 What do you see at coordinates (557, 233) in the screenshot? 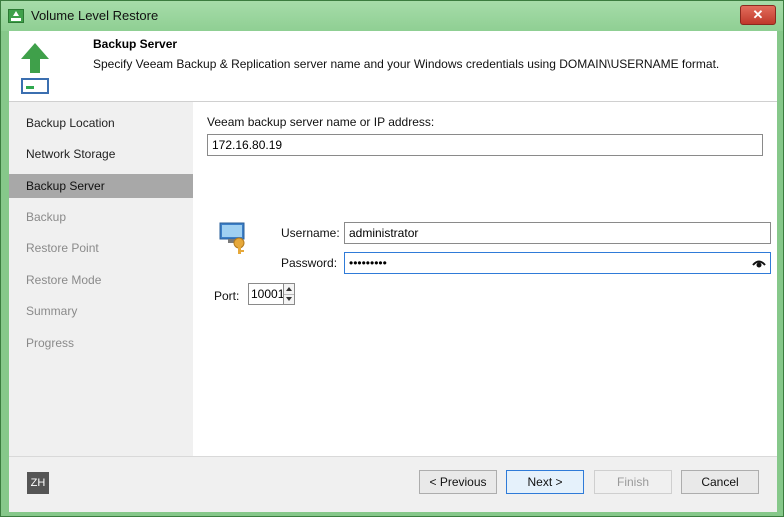
I see `username-input: administrator` at bounding box center [557, 233].